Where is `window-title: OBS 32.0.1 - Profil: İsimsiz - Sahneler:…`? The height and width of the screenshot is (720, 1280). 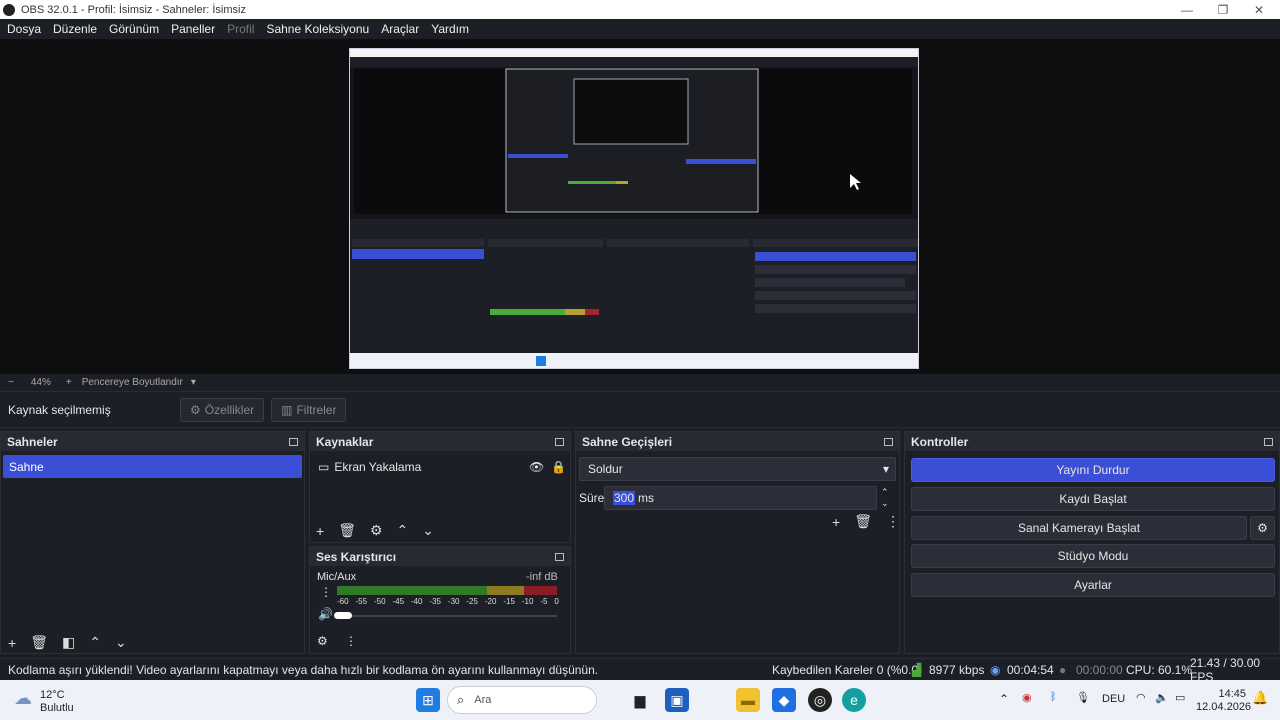
window-title: OBS 32.0.1 - Profil: İsimsiz - Sahneler:… is located at coordinates (133, 9).